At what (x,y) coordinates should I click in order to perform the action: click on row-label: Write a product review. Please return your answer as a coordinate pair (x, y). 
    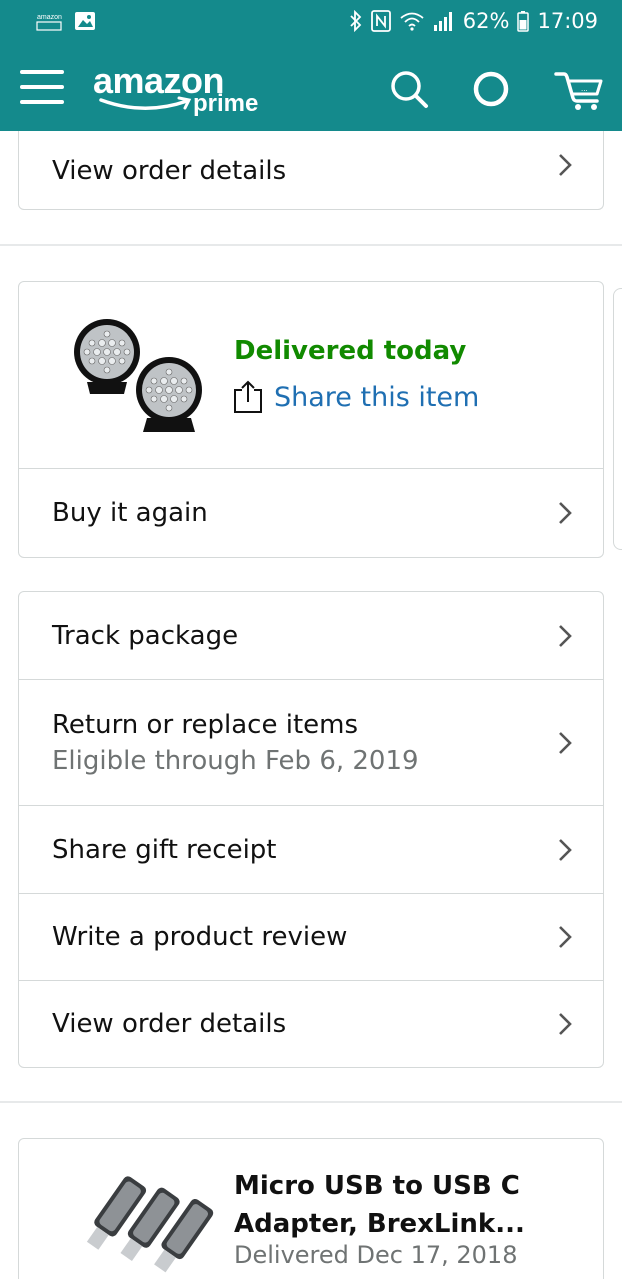
    Looking at the image, I should click on (200, 937).